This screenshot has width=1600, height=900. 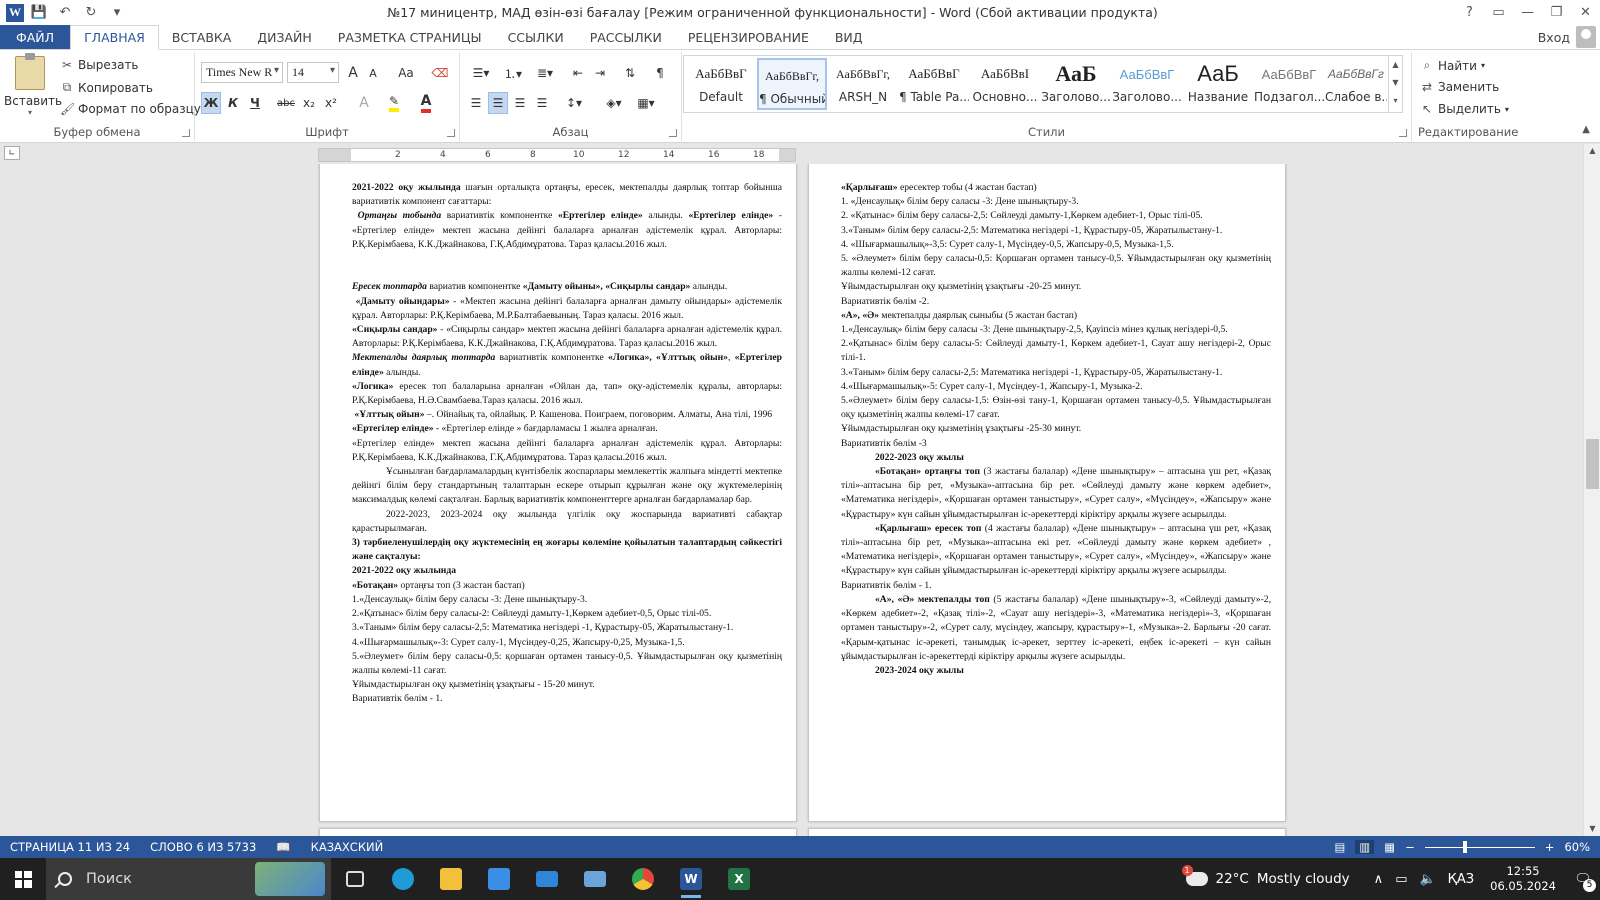 I want to click on font-color-button: A, so click(x=426, y=103).